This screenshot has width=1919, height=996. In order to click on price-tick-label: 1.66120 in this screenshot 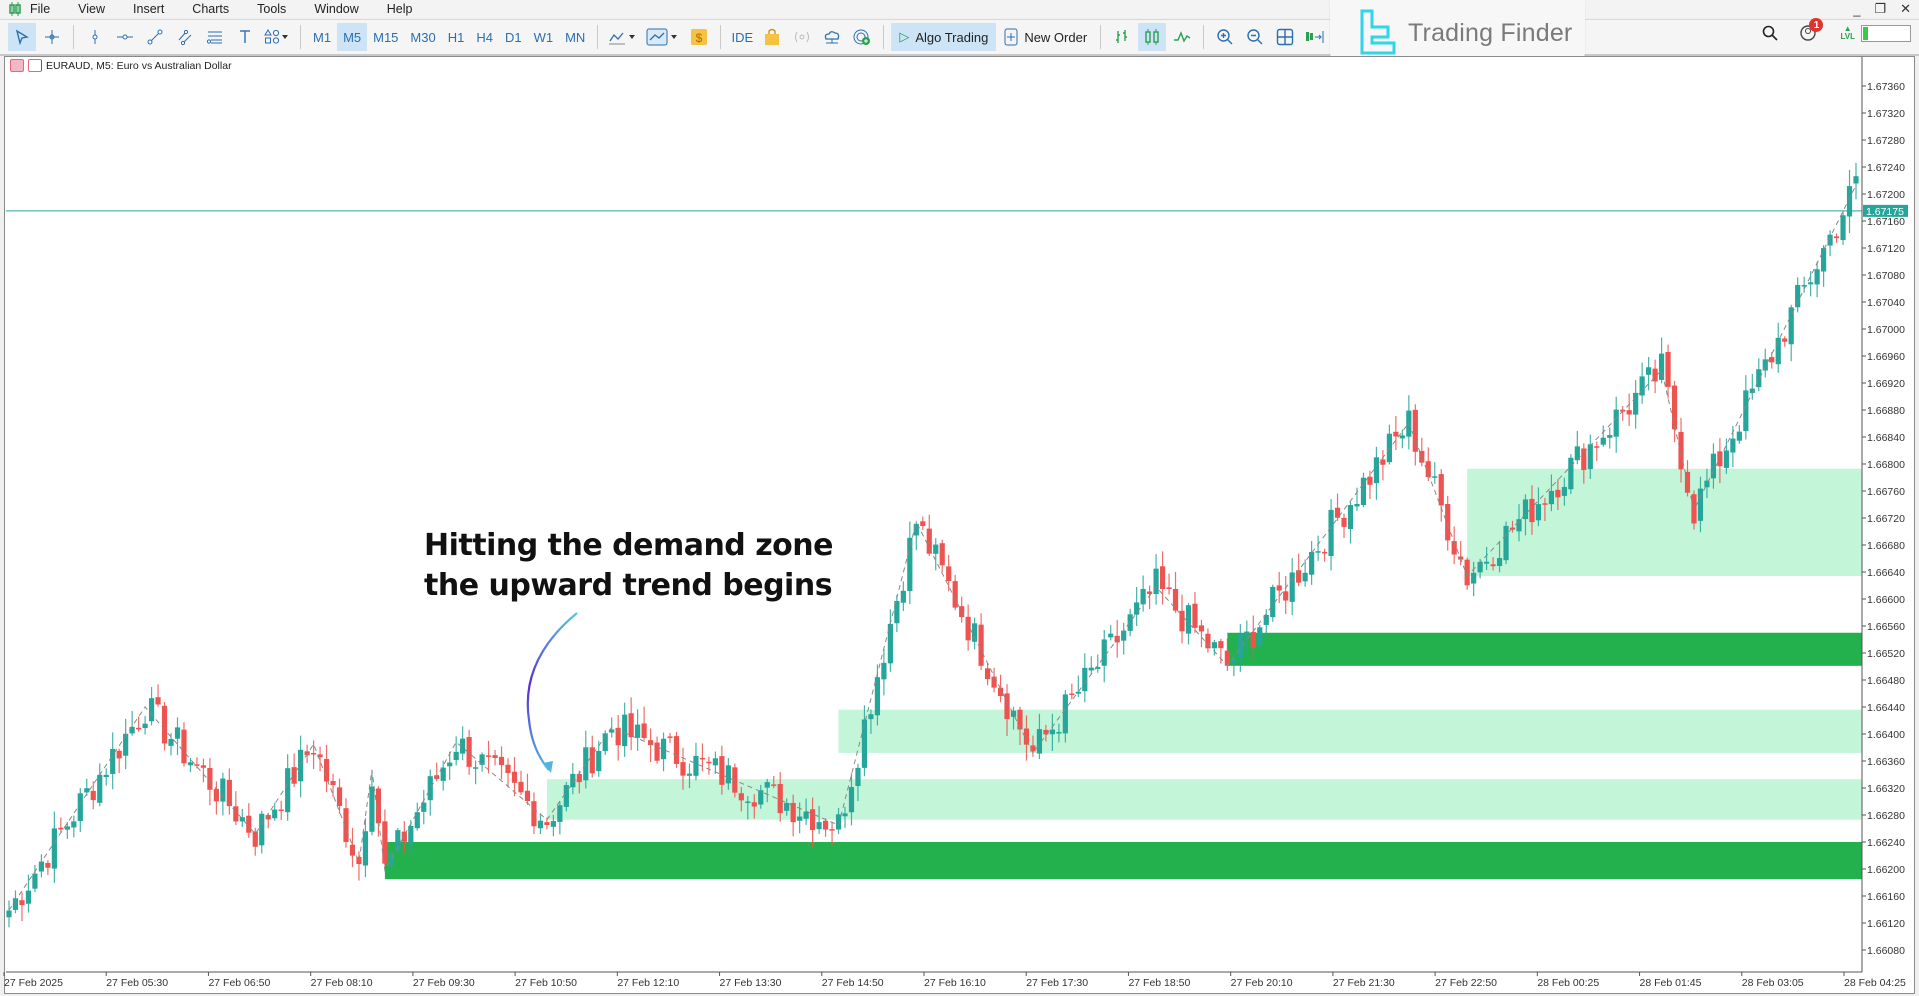, I will do `click(1886, 924)`.